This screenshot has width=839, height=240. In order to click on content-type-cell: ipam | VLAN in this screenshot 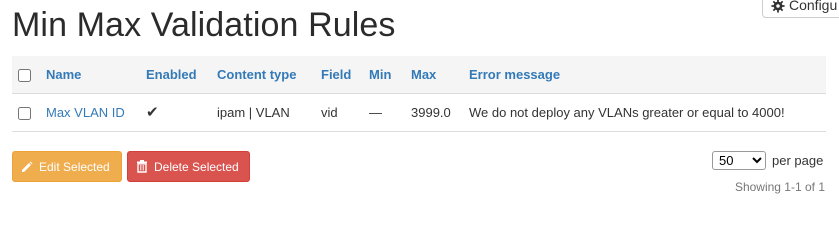, I will do `click(261, 112)`.